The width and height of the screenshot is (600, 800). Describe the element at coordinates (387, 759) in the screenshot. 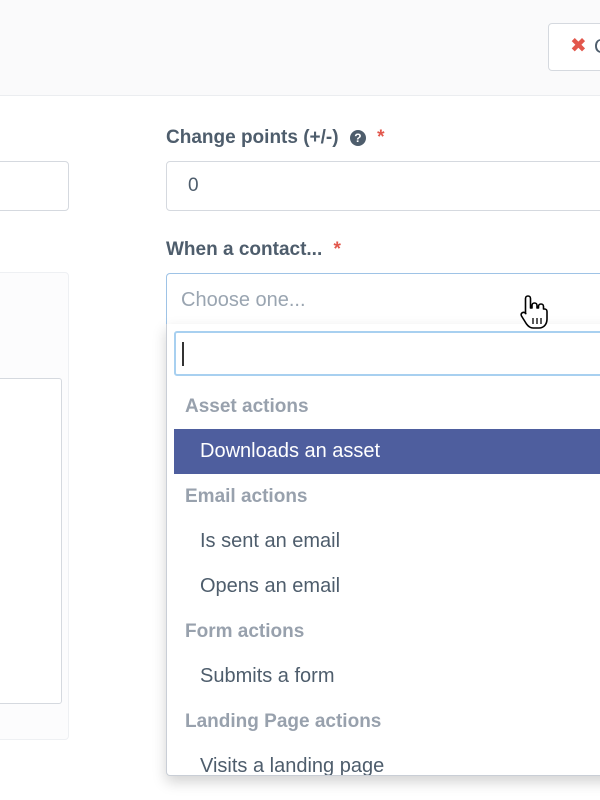

I see `option-visits-a-landing-page: Visits a landing page` at that location.